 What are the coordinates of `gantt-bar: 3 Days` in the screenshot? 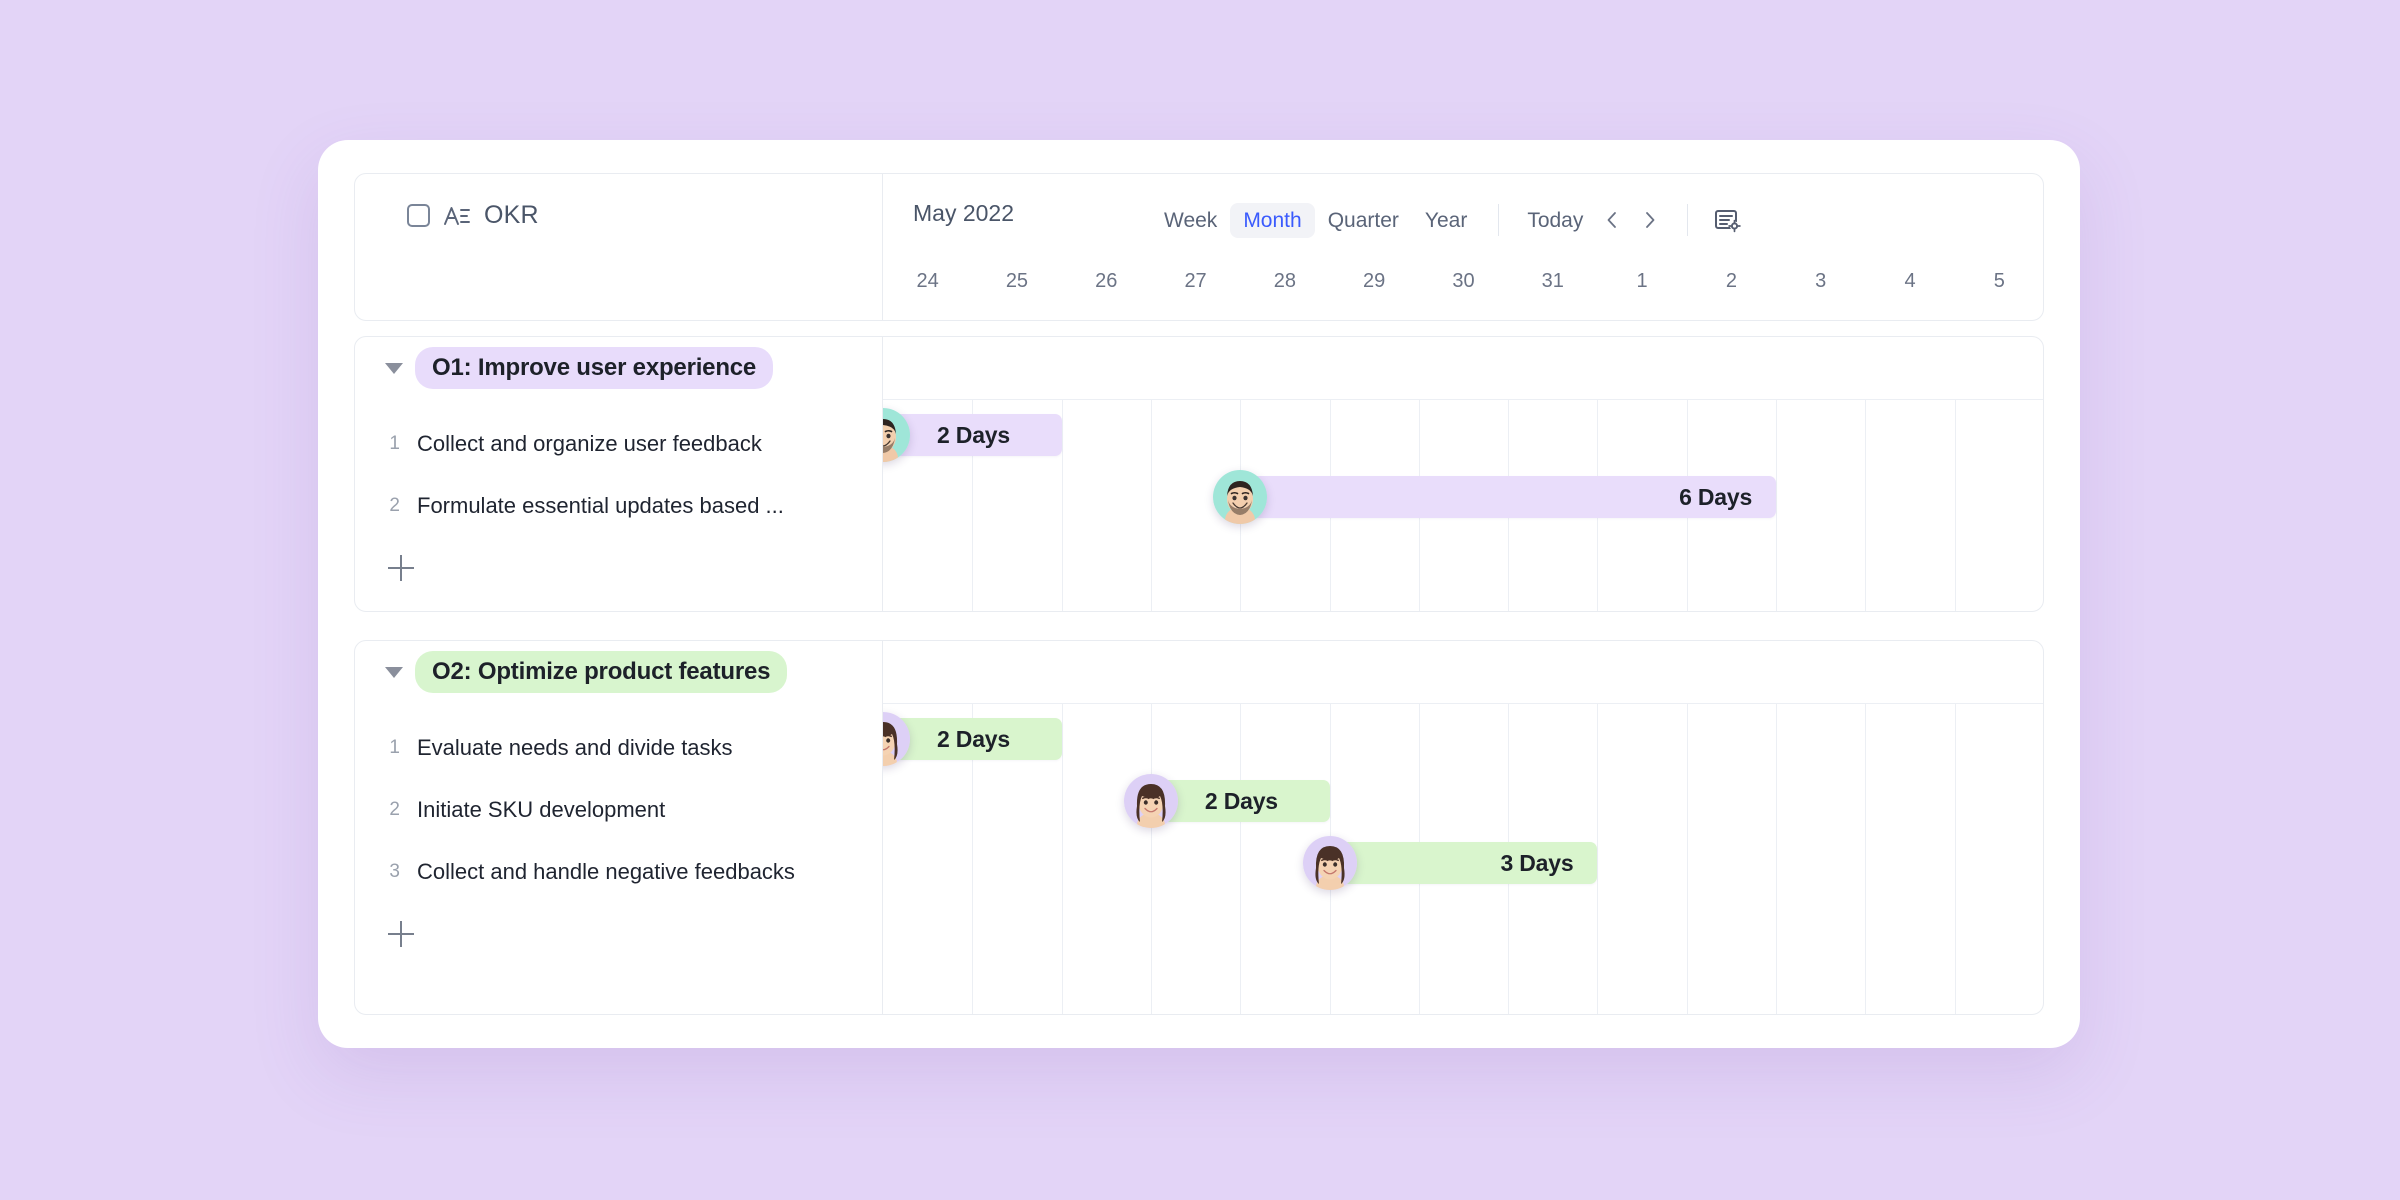 It's located at (1464, 863).